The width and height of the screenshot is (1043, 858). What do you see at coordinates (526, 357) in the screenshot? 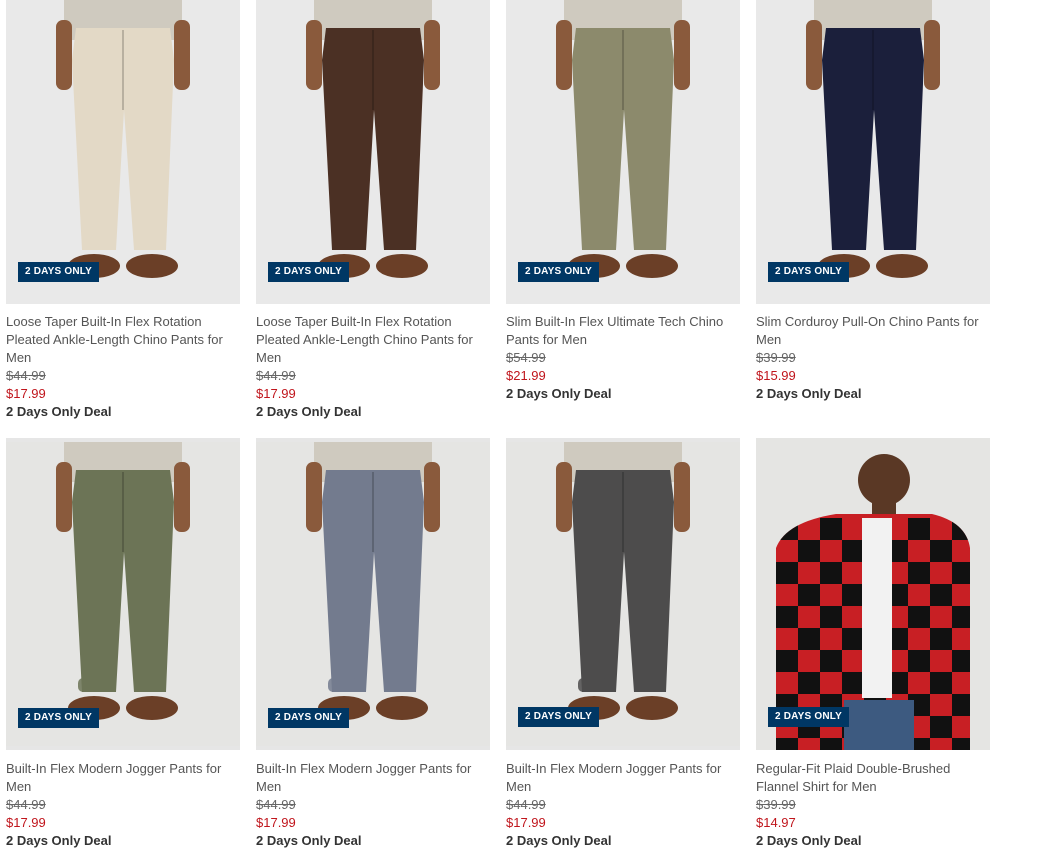
I see `original-price: $54.99` at bounding box center [526, 357].